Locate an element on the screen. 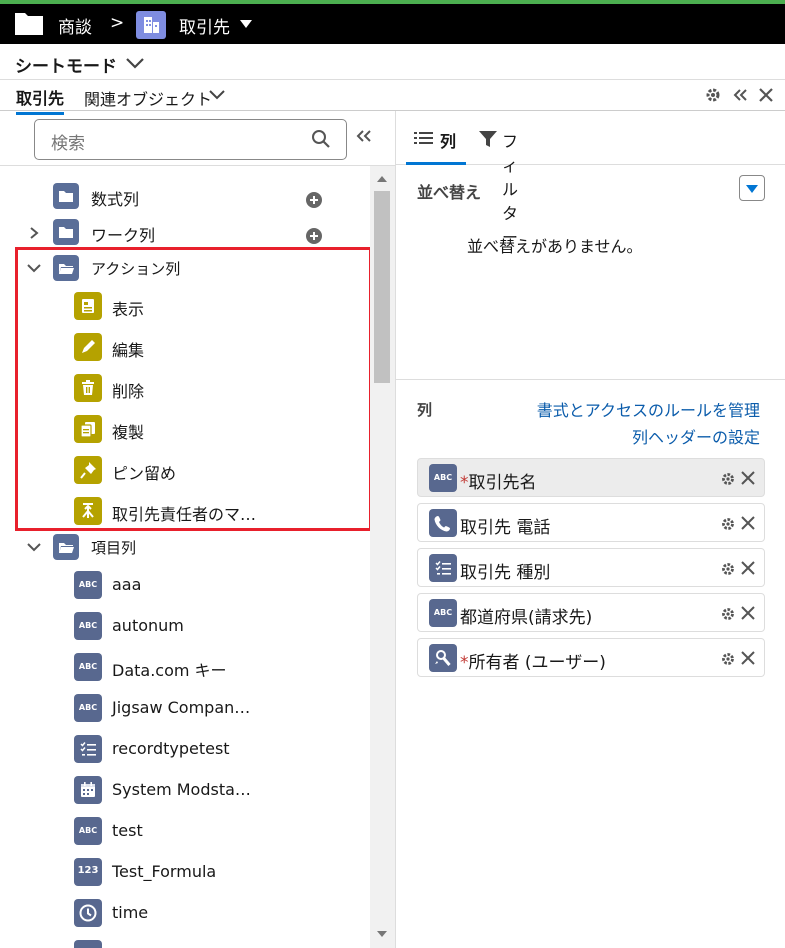  tab-related-objects: 関連オブジェクト is located at coordinates (148, 98).